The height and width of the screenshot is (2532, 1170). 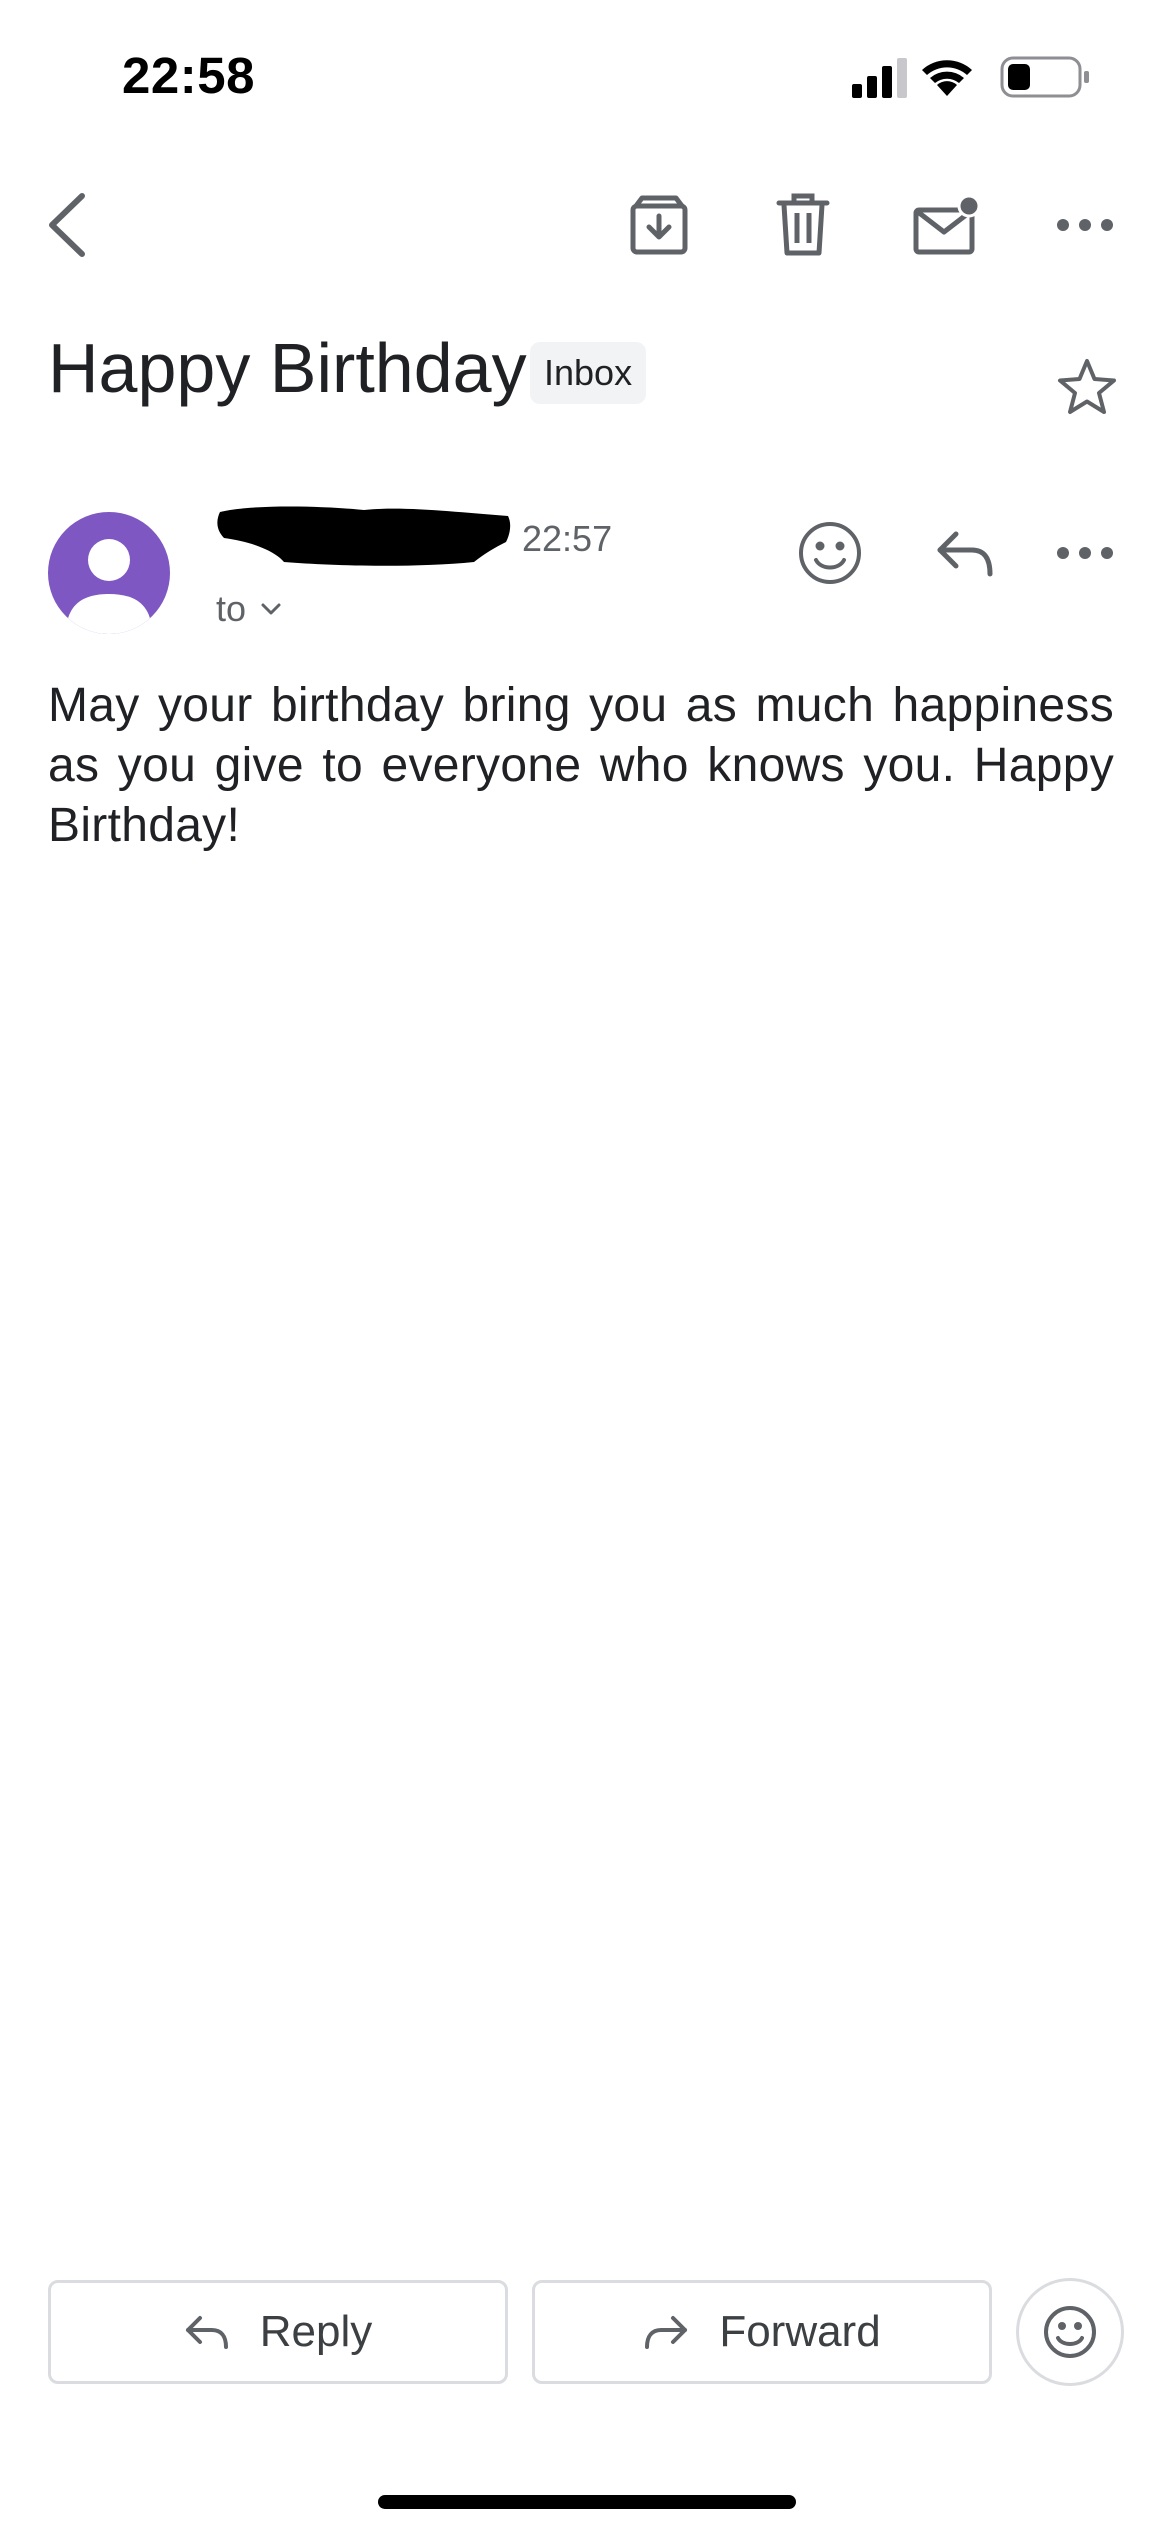 I want to click on archive-icon, so click(x=659, y=225).